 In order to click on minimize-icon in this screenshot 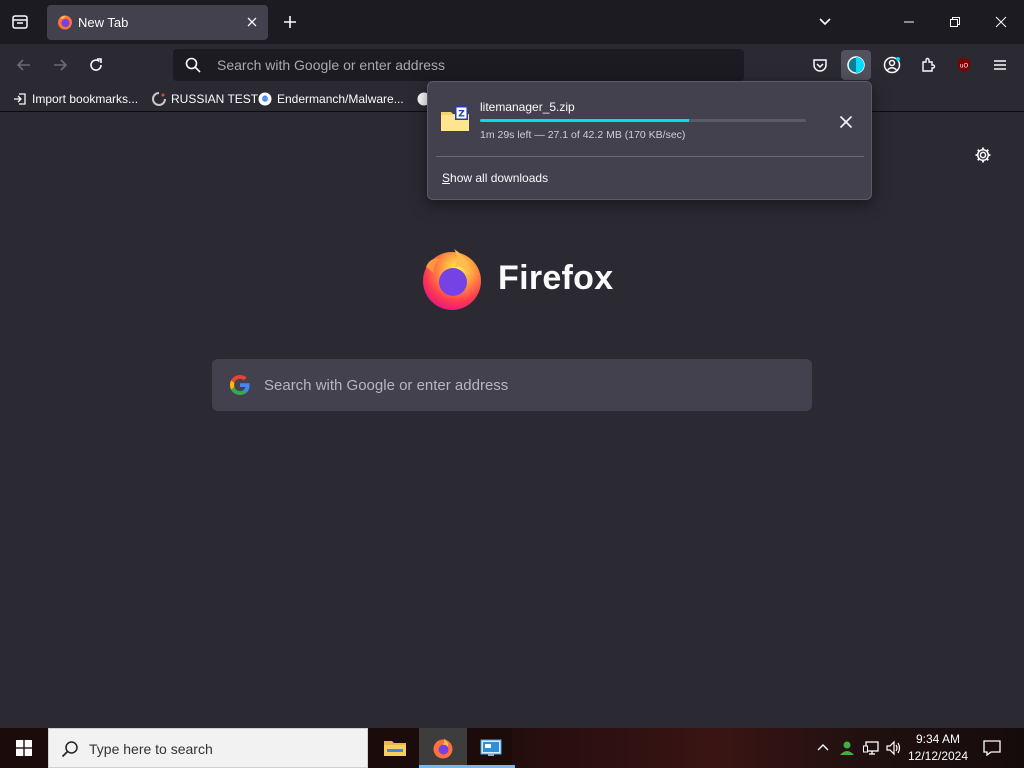, I will do `click(909, 22)`.